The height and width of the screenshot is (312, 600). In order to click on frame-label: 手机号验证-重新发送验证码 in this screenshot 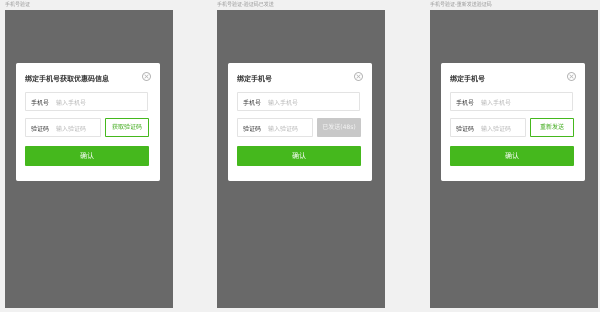, I will do `click(461, 5)`.